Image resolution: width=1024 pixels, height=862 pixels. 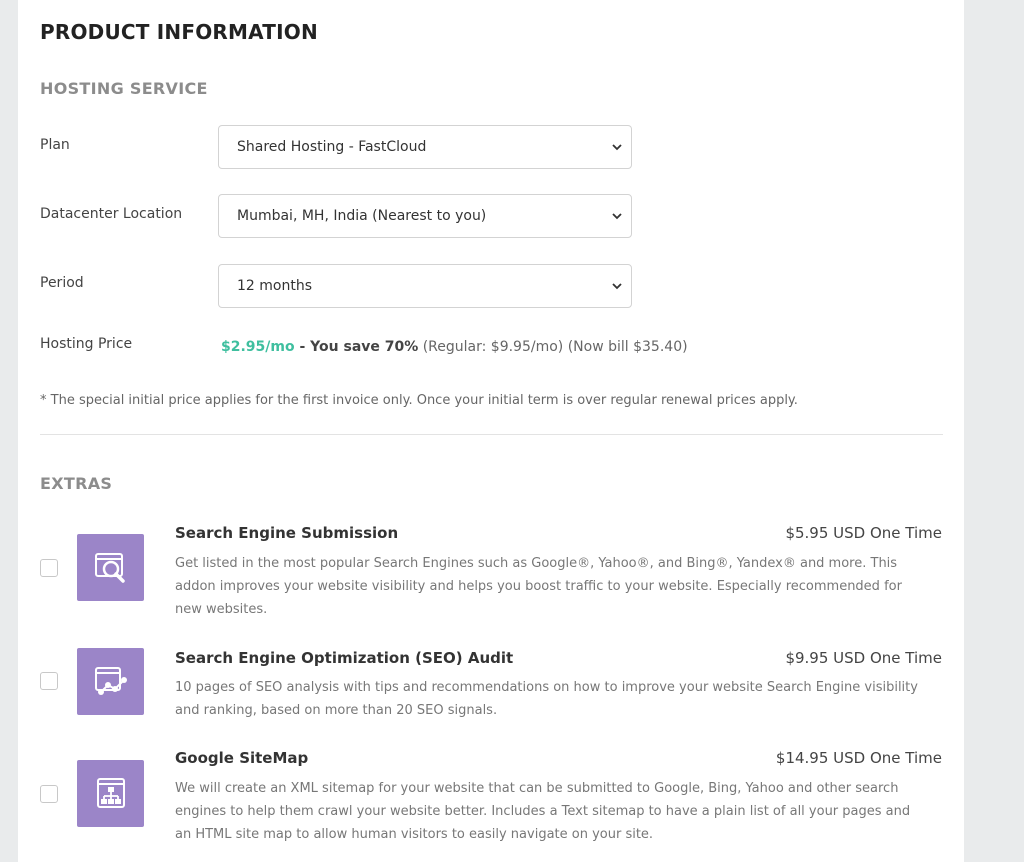 I want to click on seo-chart-icon, so click(x=110, y=681).